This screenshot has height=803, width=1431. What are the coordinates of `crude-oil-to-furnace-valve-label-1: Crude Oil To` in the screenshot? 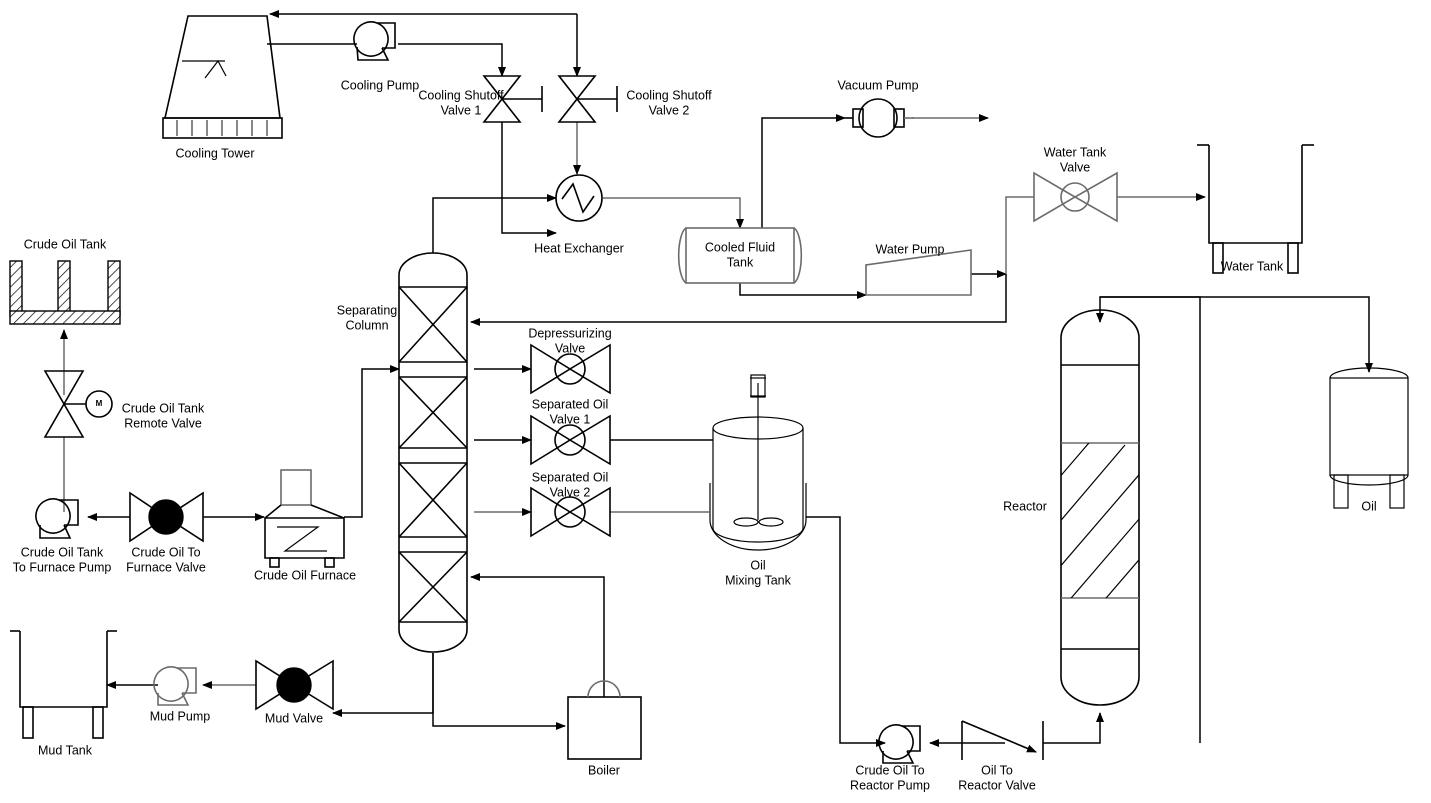 It's located at (165, 552).